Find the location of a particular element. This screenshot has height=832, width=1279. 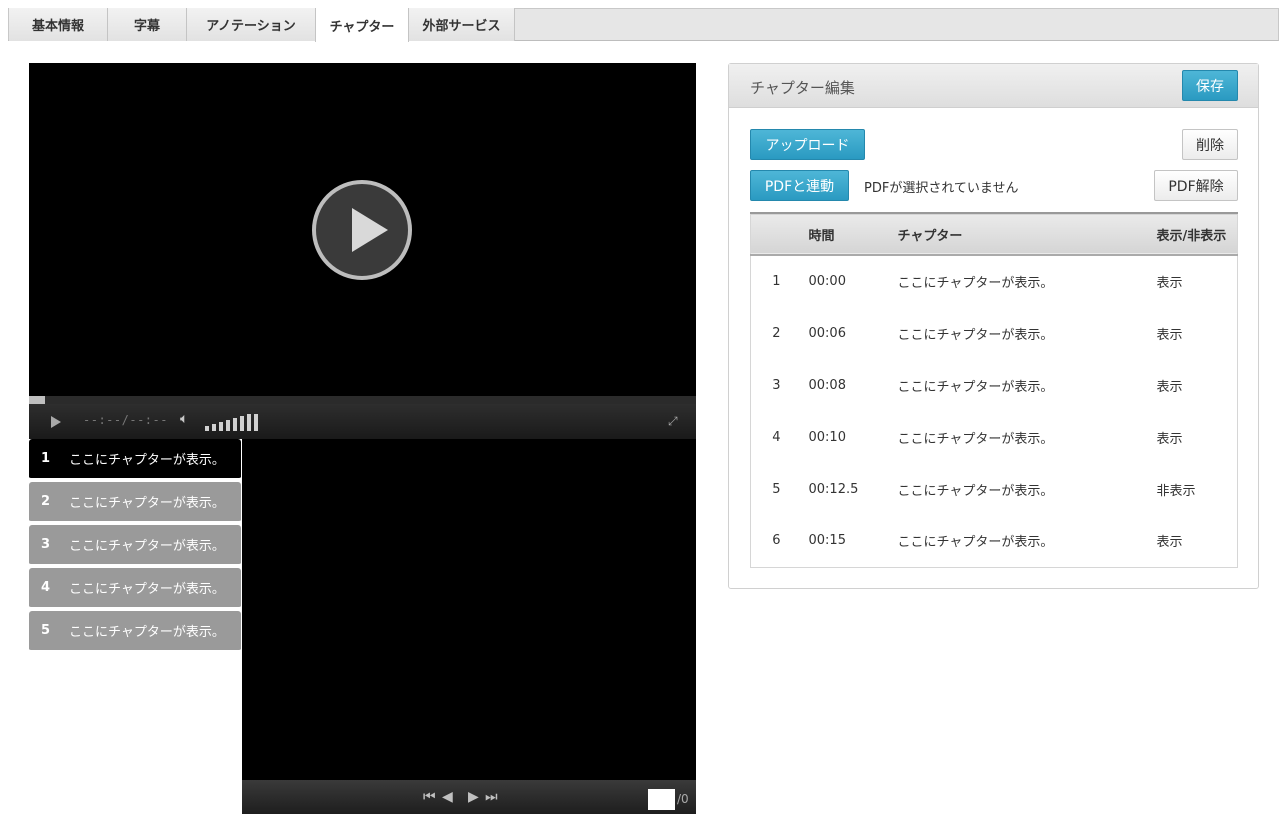

row-visibility: 非表示 is located at coordinates (1197, 489).